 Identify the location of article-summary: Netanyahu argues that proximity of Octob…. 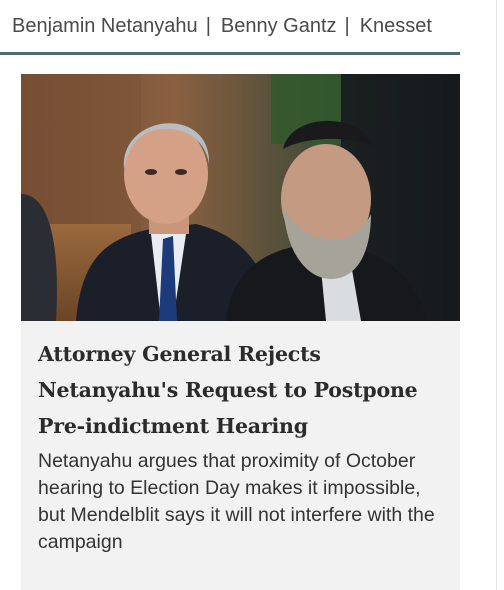
(236, 501).